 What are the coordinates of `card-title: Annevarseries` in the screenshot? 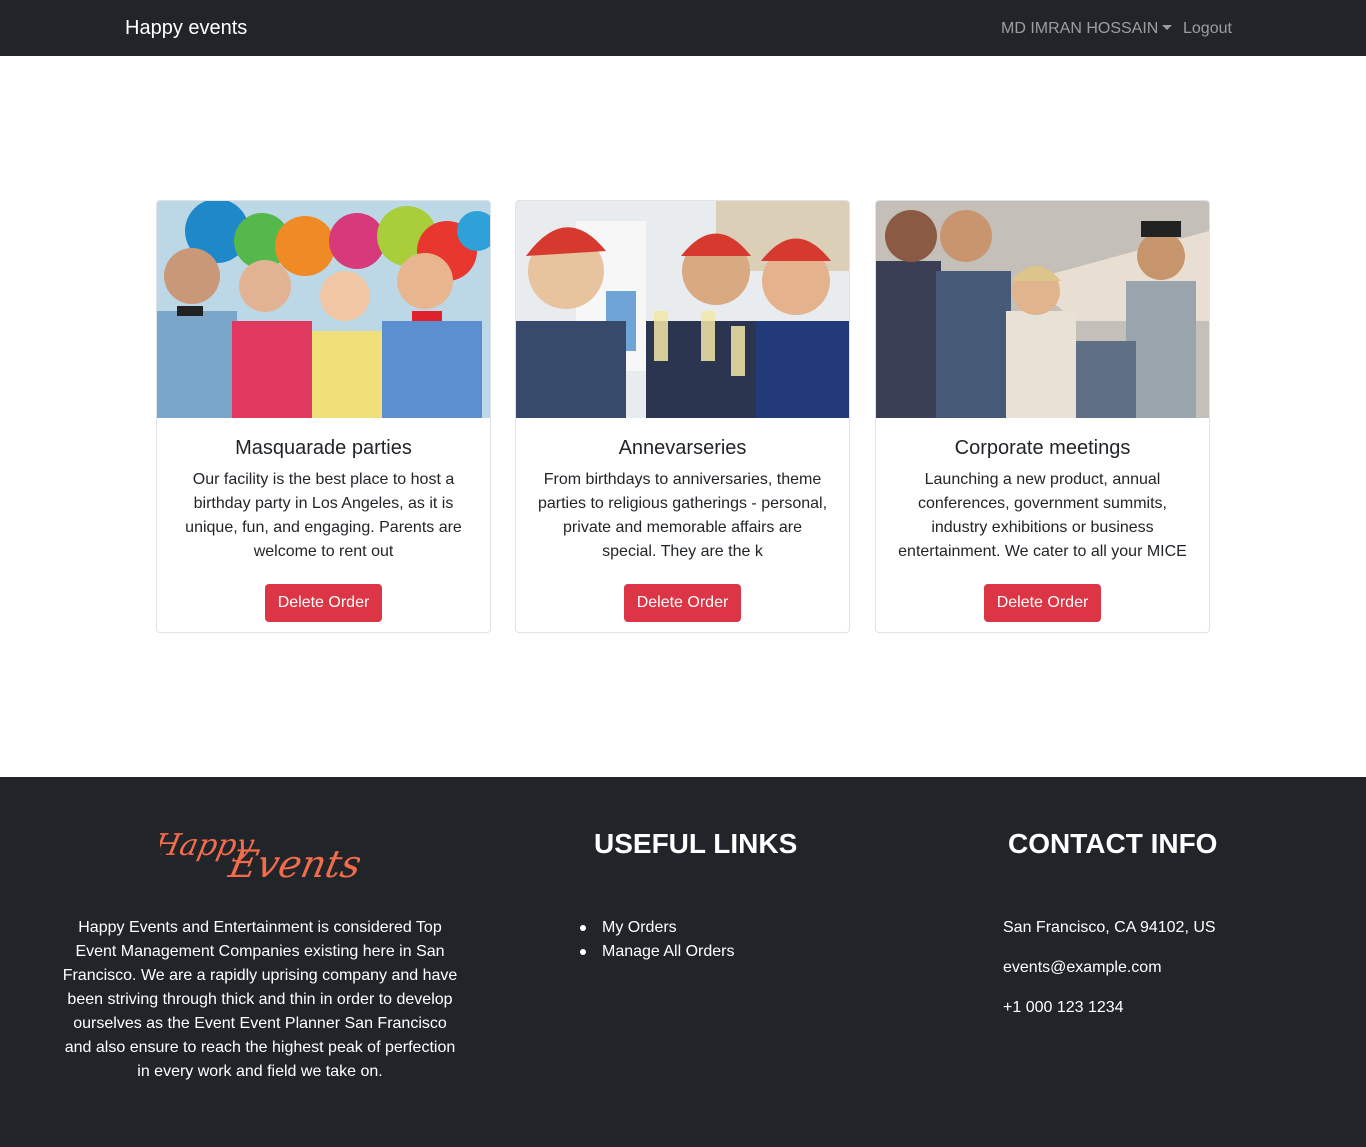 It's located at (682, 448).